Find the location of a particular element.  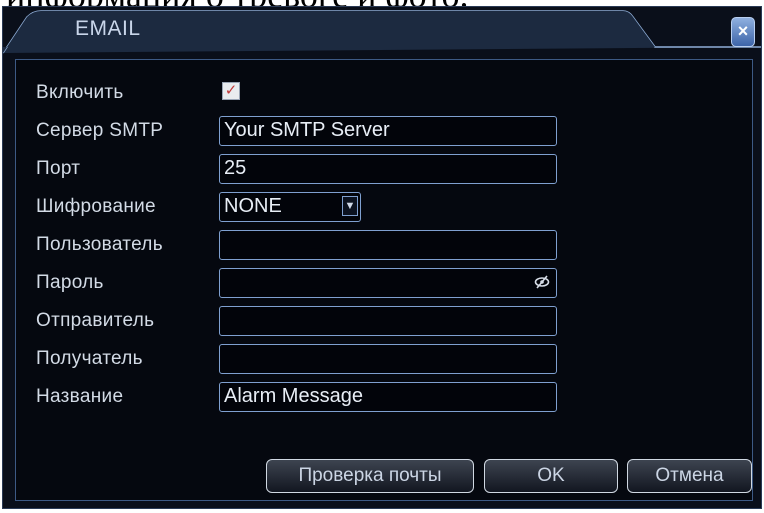

enable-checkbox: ✓ is located at coordinates (231, 91).